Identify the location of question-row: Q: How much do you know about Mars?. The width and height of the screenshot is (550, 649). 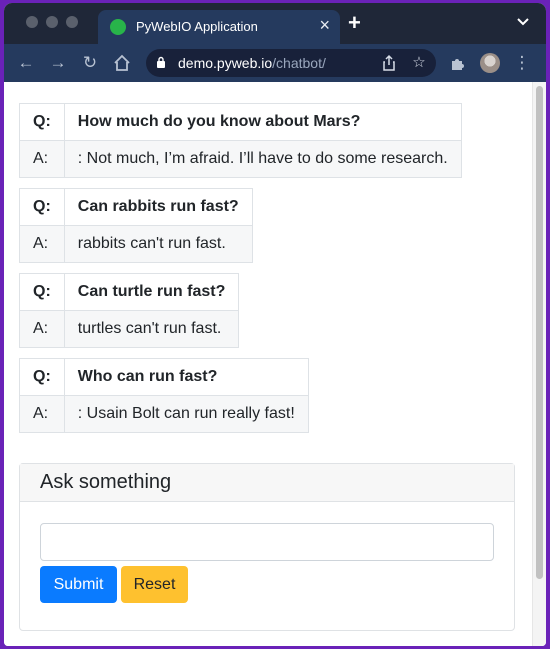
(240, 122).